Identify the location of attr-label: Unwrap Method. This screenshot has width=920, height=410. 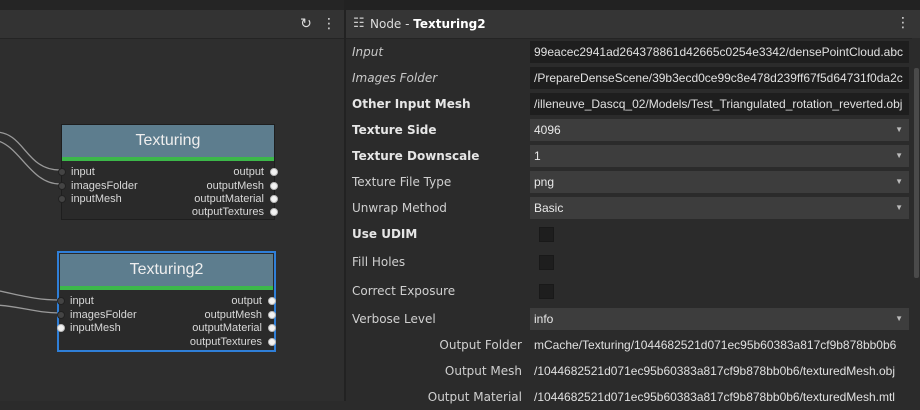
(399, 208).